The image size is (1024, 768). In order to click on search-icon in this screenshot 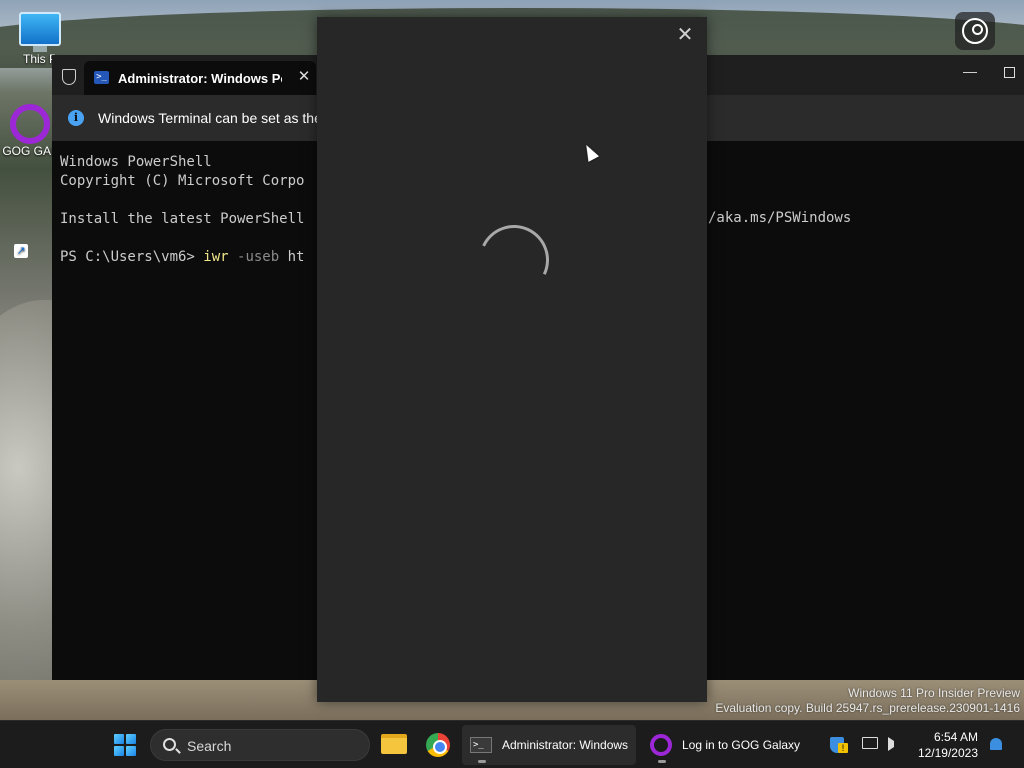, I will do `click(169, 744)`.